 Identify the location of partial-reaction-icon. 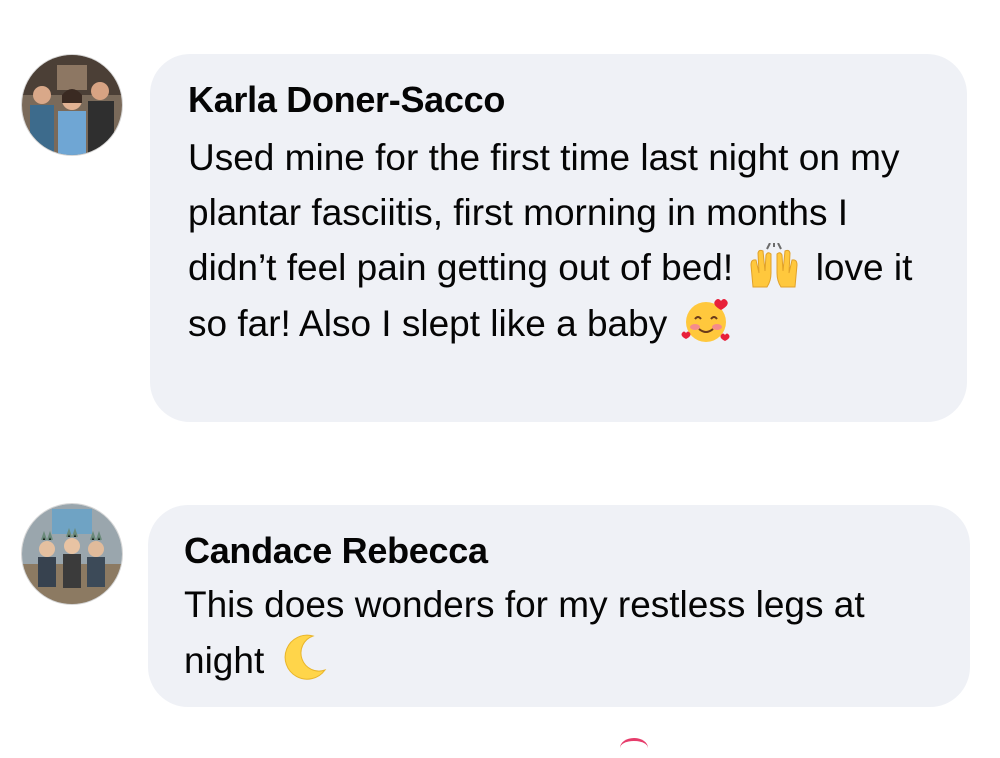
(634, 748).